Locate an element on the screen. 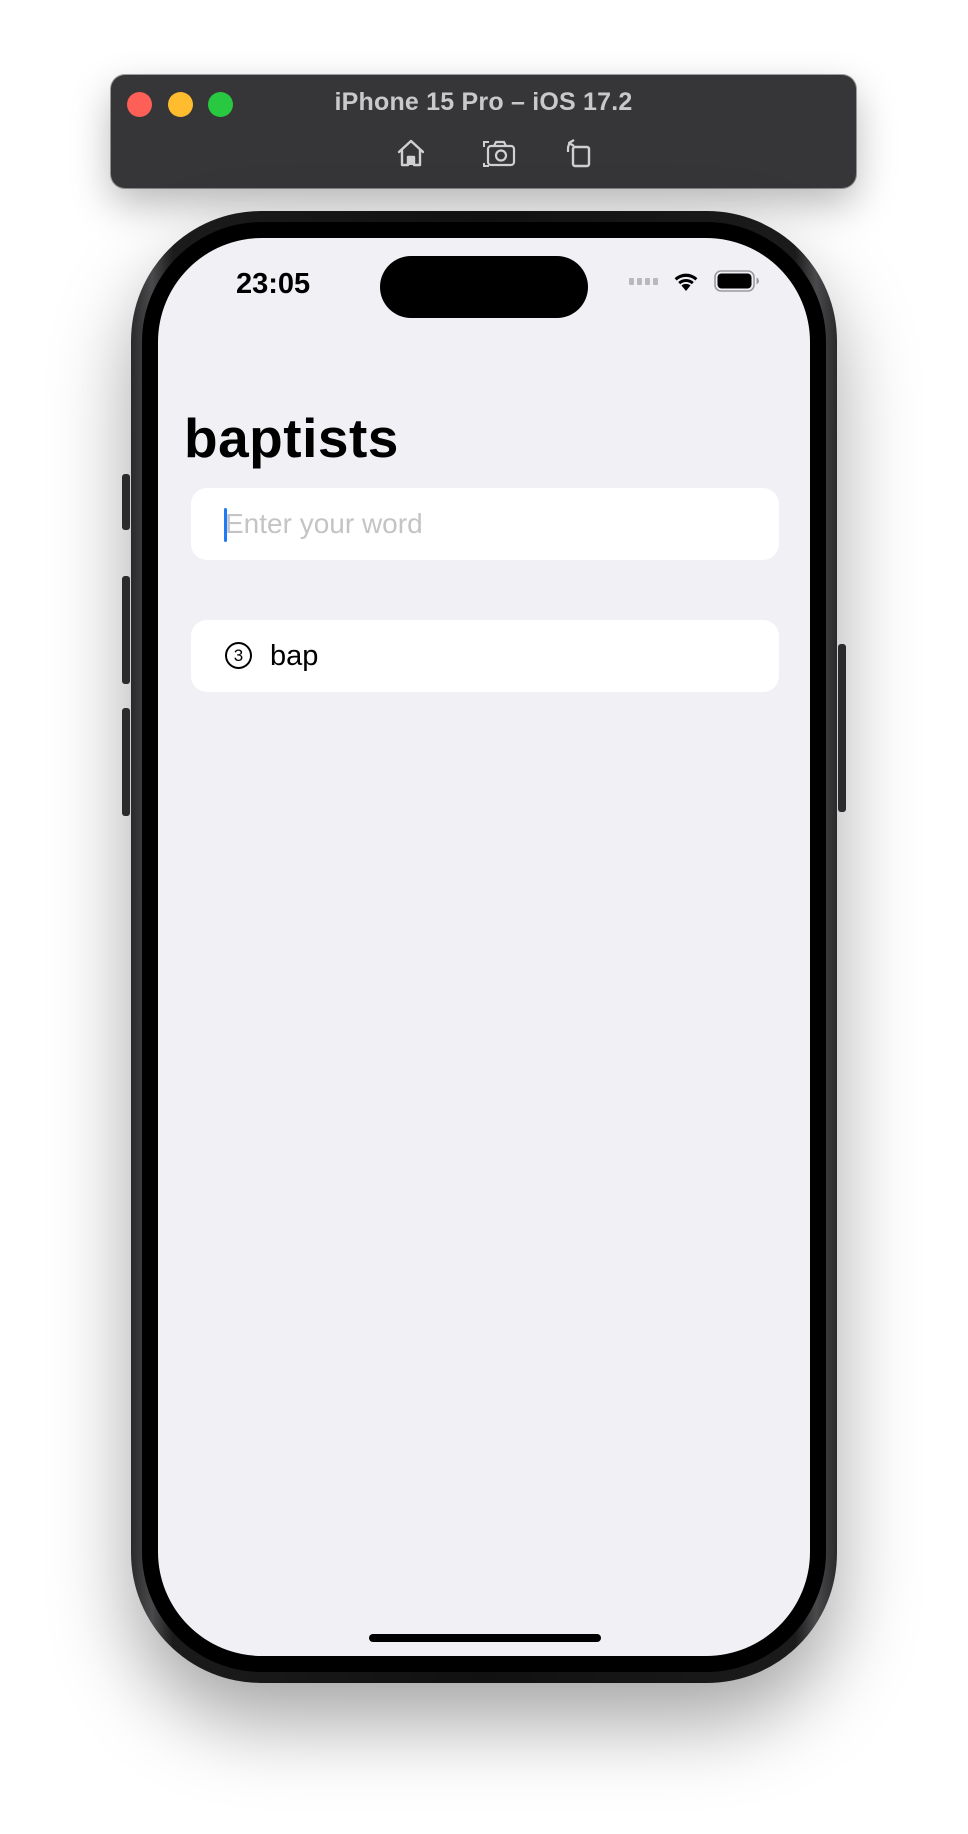  rotate-icon is located at coordinates (578, 153).